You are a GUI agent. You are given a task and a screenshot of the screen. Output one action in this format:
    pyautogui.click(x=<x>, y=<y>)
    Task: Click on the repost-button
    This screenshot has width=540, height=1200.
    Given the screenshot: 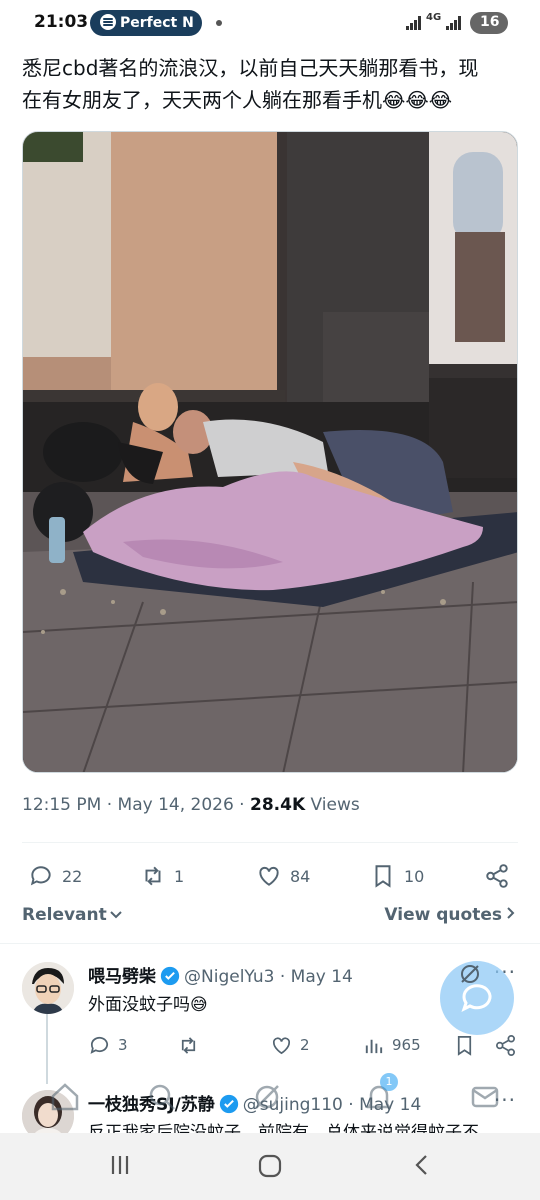 What is the action you would take?
    pyautogui.click(x=192, y=1045)
    